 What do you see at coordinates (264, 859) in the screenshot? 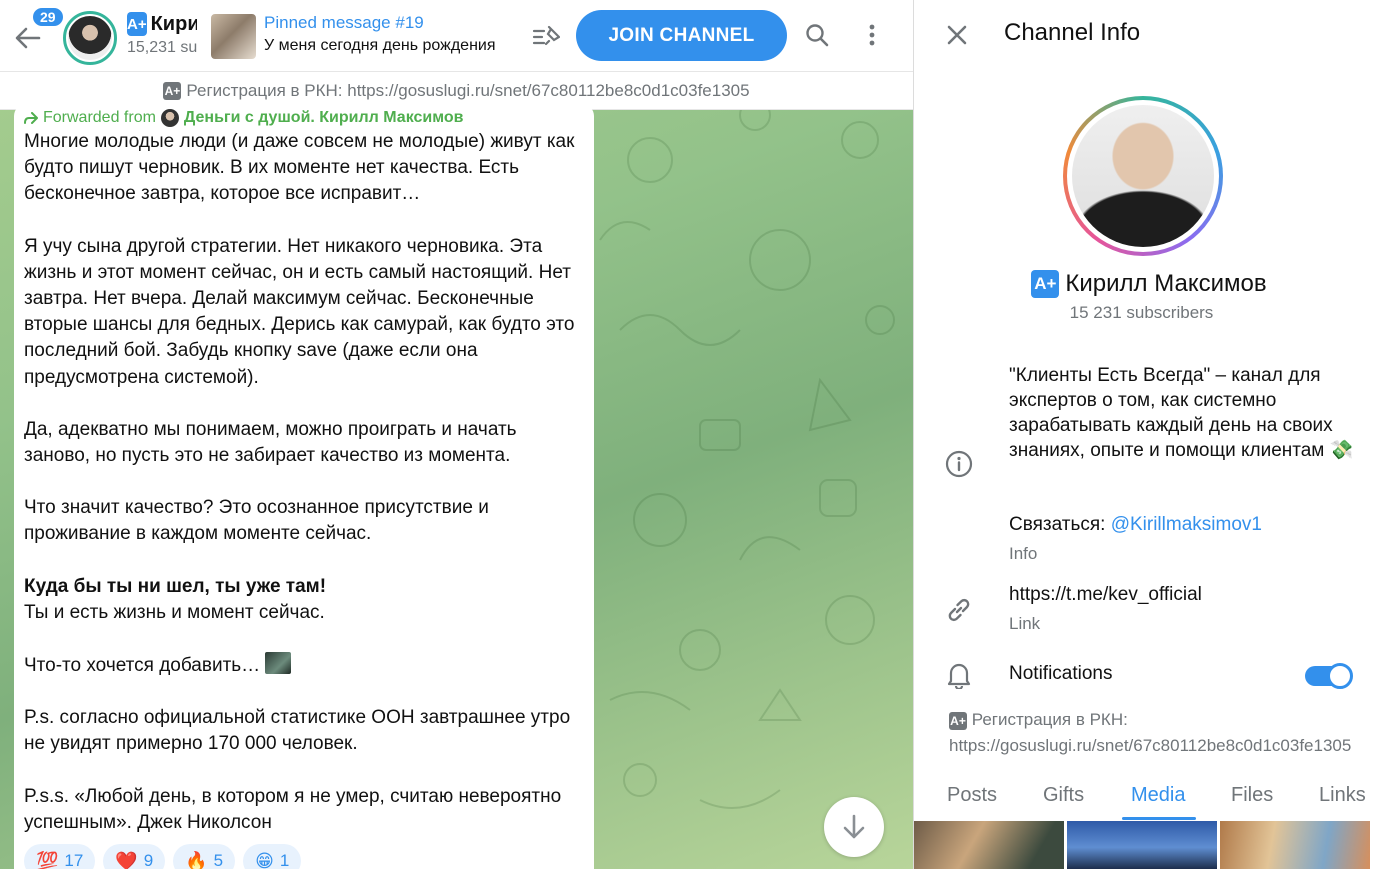
I see `reaction-emoji: 😁` at bounding box center [264, 859].